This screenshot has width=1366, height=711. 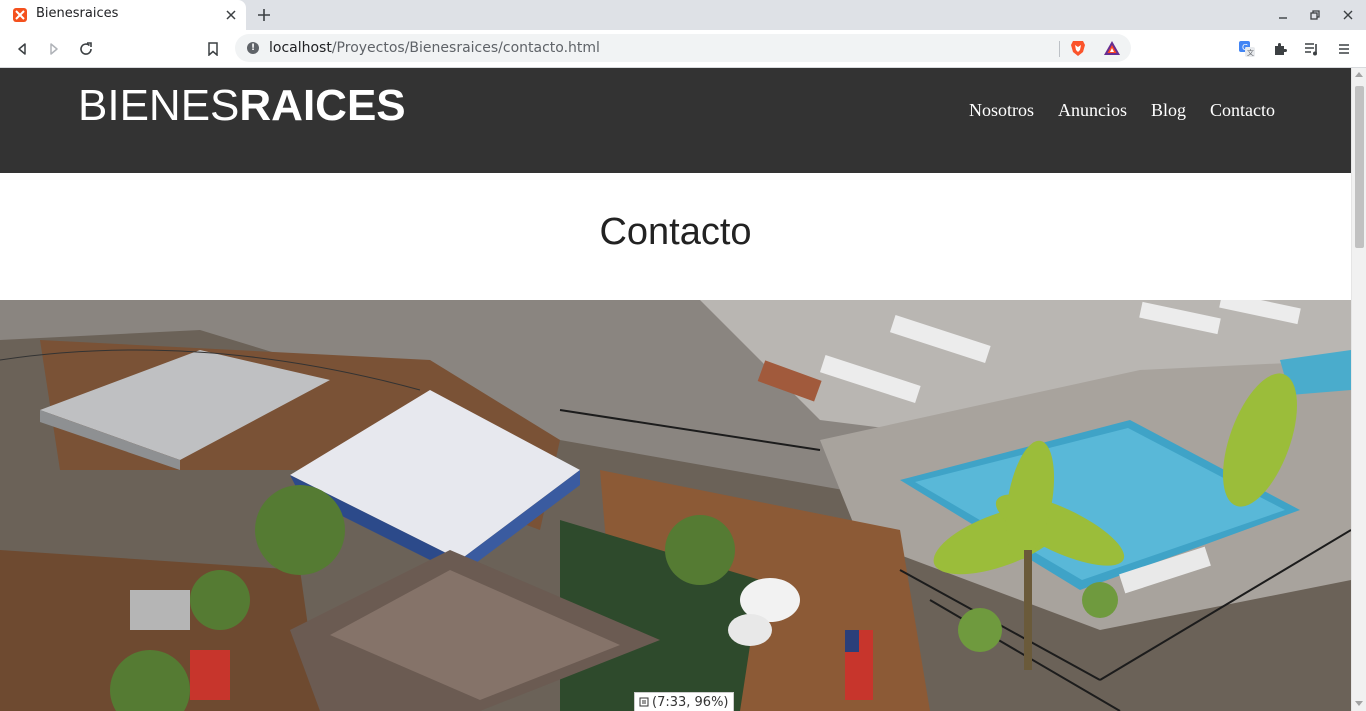 What do you see at coordinates (123, 15) in the screenshot?
I see `tab-bienesraices: Bienesraices` at bounding box center [123, 15].